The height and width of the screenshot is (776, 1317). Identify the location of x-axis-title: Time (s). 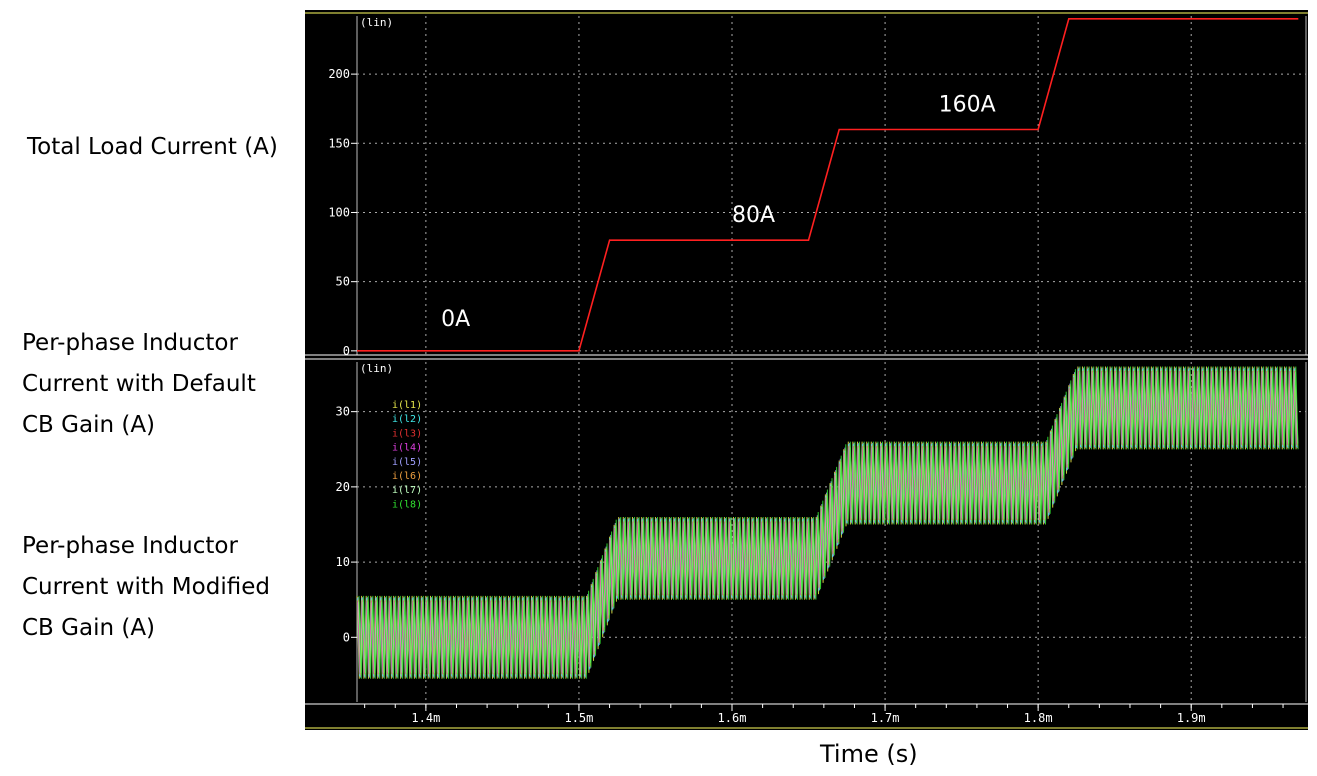
(869, 754).